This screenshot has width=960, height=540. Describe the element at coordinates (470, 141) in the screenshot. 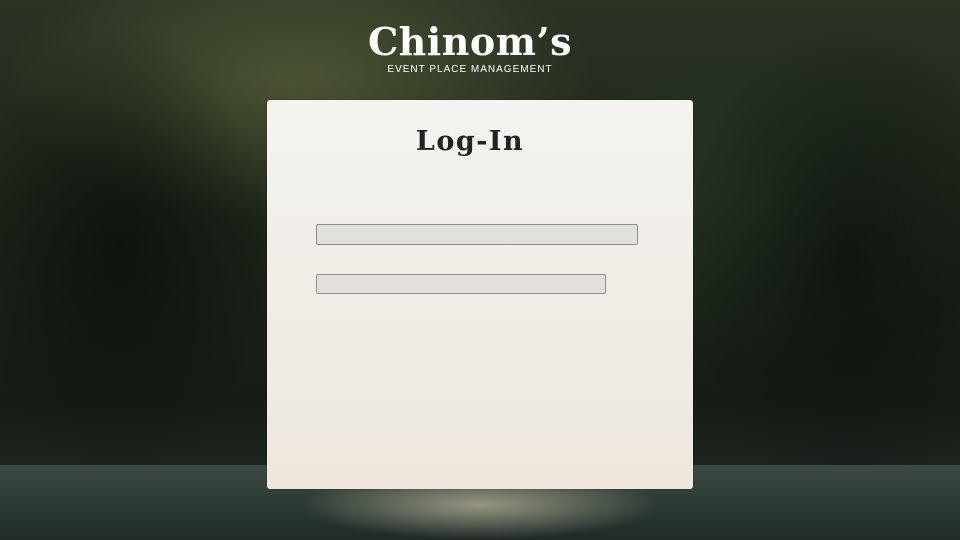

I see `login-title: Log-In` at that location.